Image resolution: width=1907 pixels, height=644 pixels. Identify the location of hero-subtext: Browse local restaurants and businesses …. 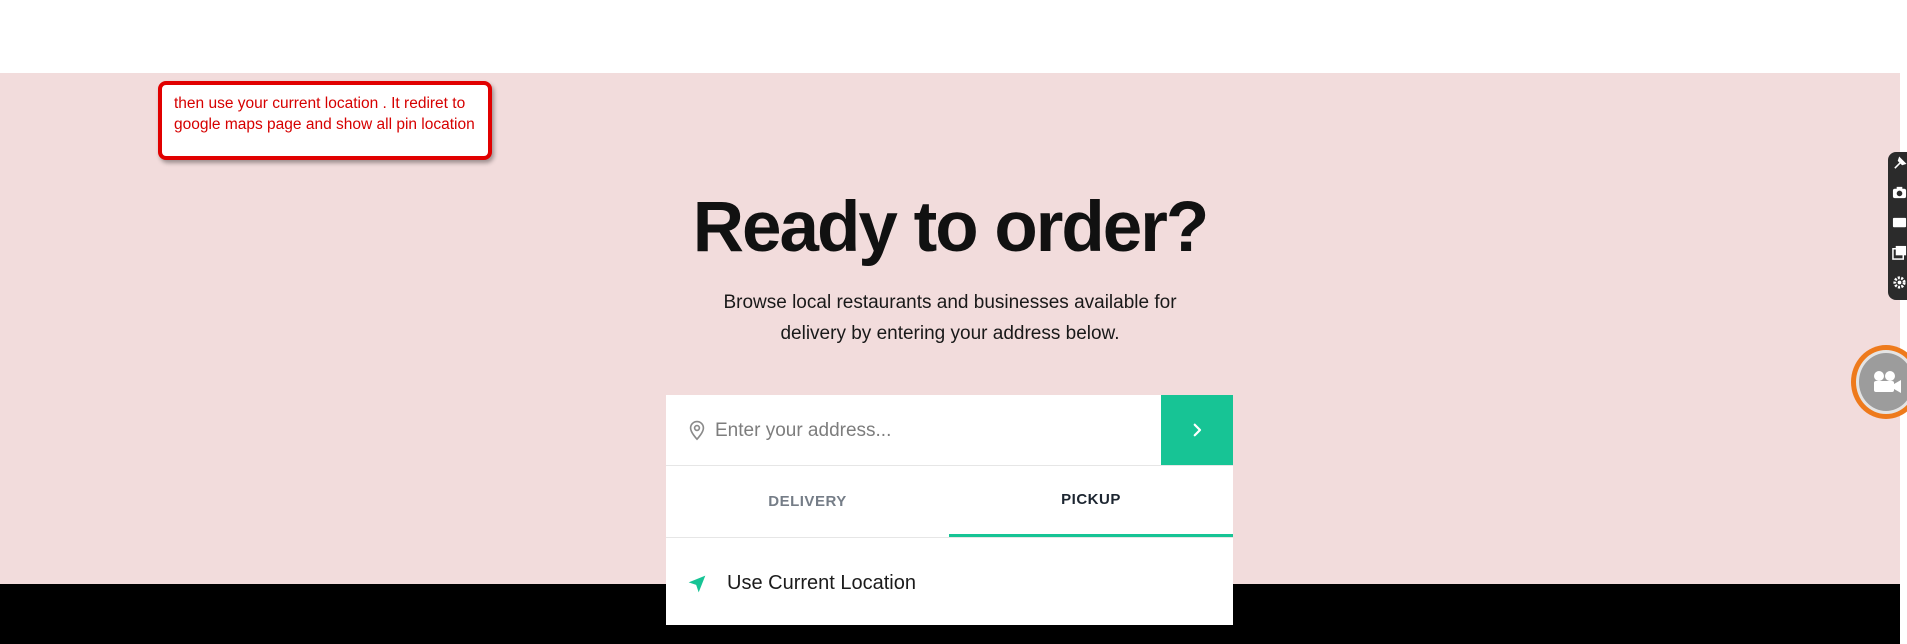
(950, 318).